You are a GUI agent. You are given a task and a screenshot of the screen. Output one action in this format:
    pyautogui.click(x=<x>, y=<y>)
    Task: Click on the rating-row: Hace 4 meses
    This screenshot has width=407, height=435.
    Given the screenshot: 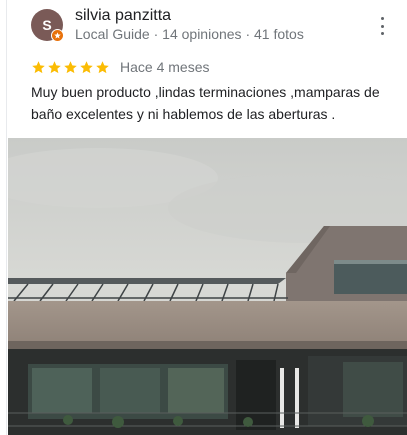 What is the action you would take?
    pyautogui.click(x=120, y=67)
    